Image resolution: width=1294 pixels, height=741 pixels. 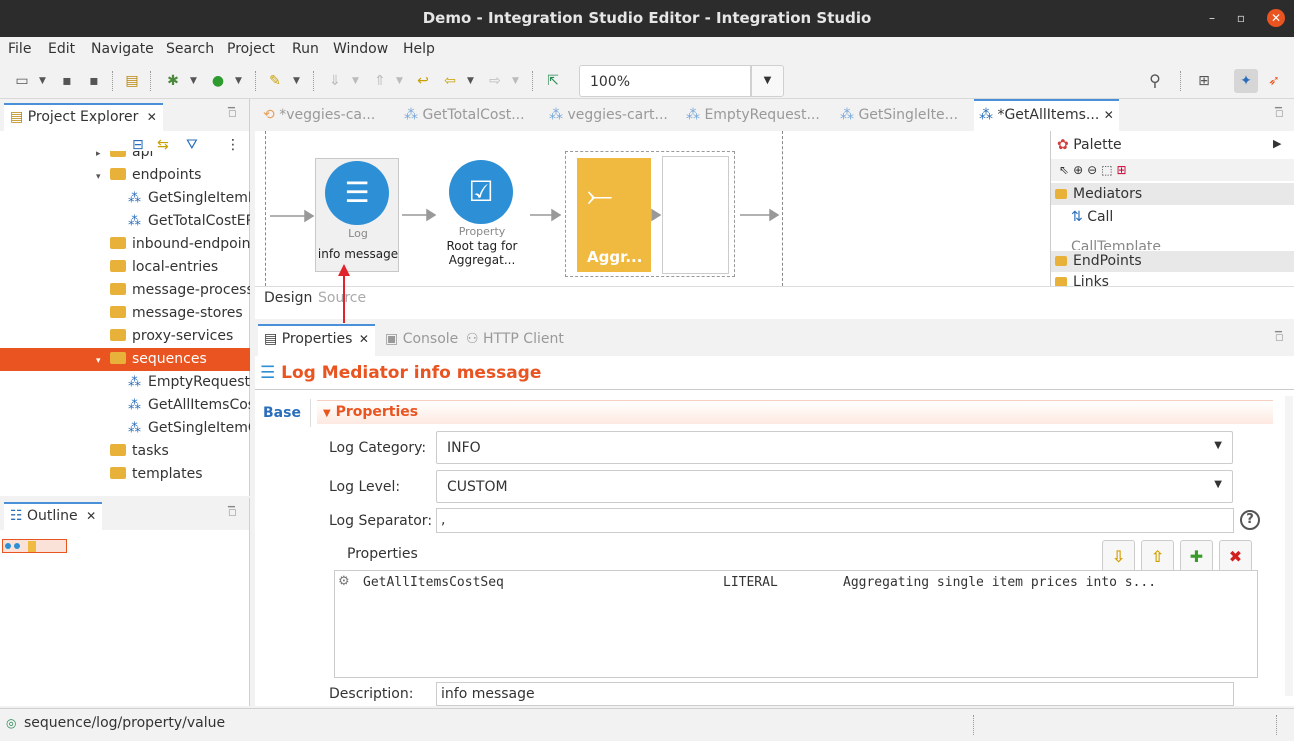 I want to click on tab-get-all-items: ⁂ *GetAllItems... ✕, so click(x=1046, y=115).